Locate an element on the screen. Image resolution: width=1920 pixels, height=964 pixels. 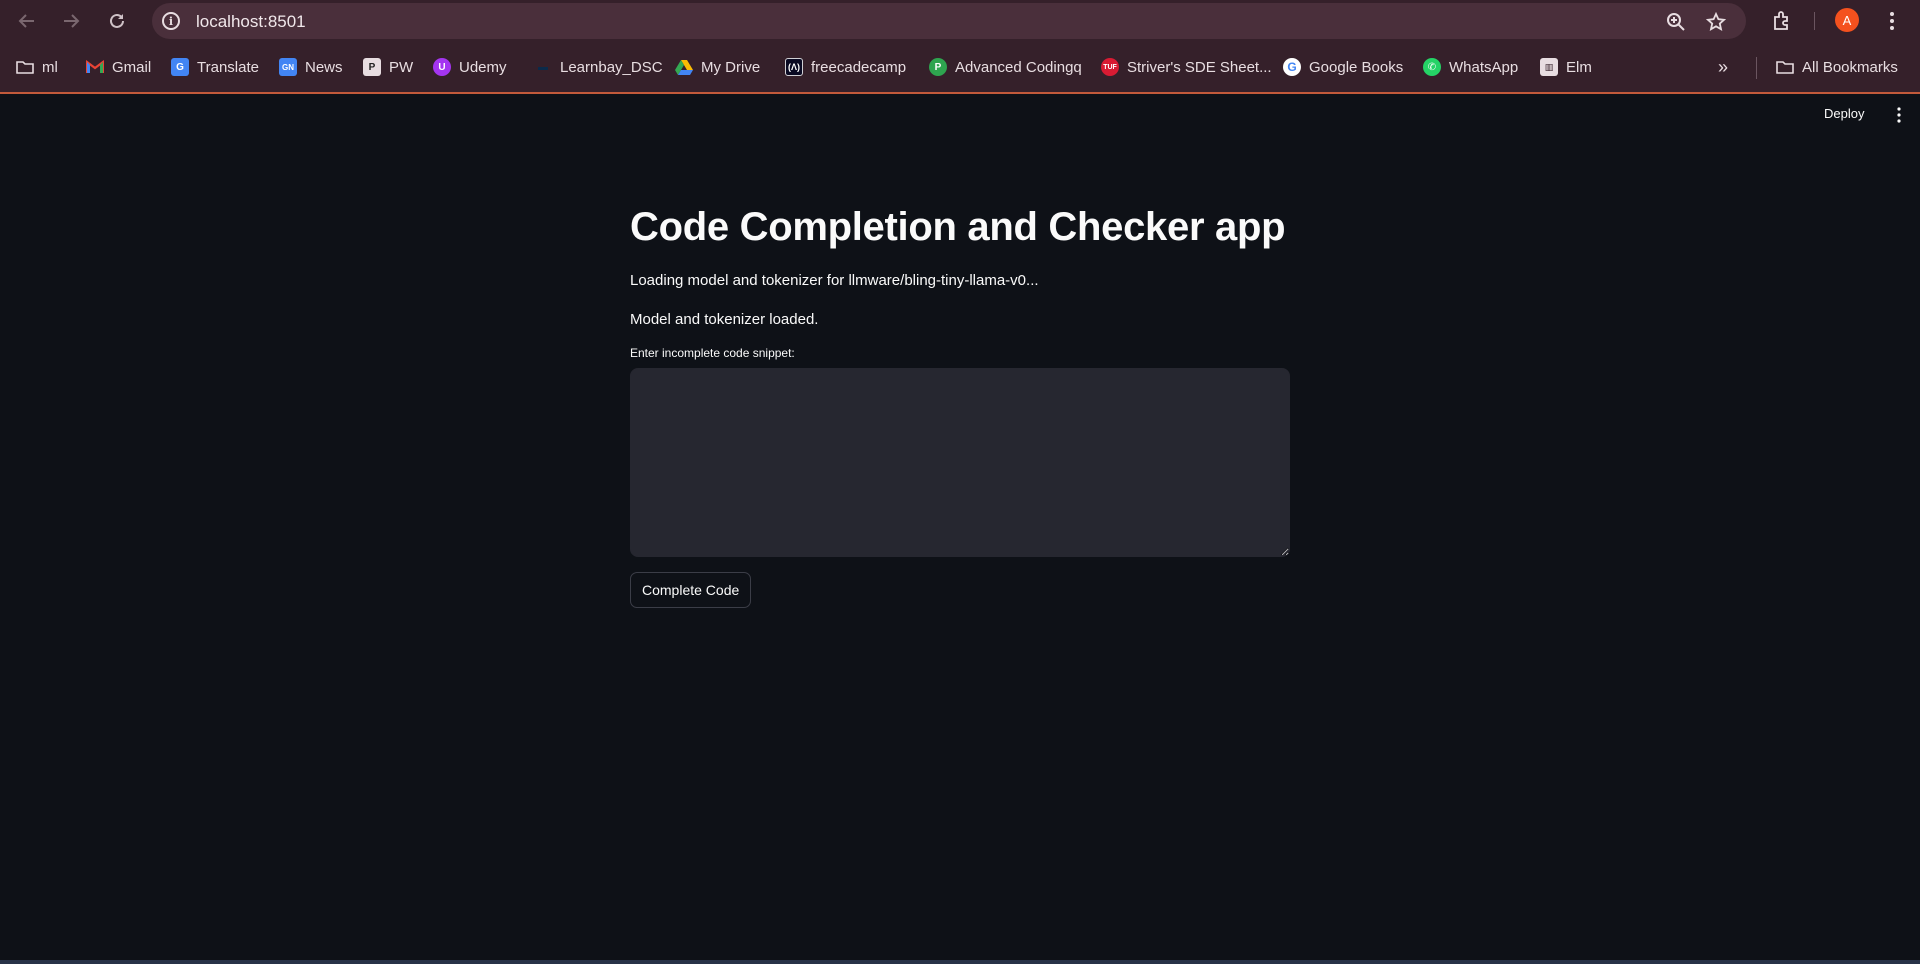
bookmark-label: WhatsApp is located at coordinates (1484, 67).